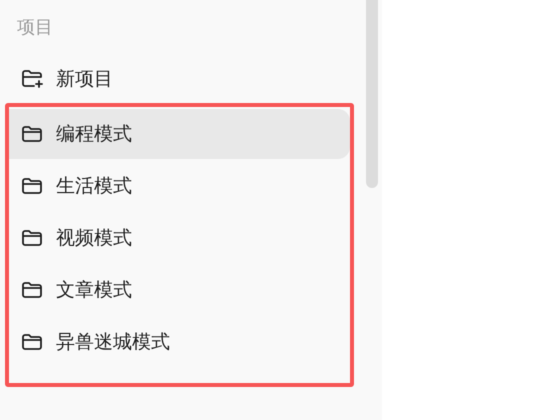  What do you see at coordinates (179, 342) in the screenshot?
I see `project-item: 异兽迷城模式` at bounding box center [179, 342].